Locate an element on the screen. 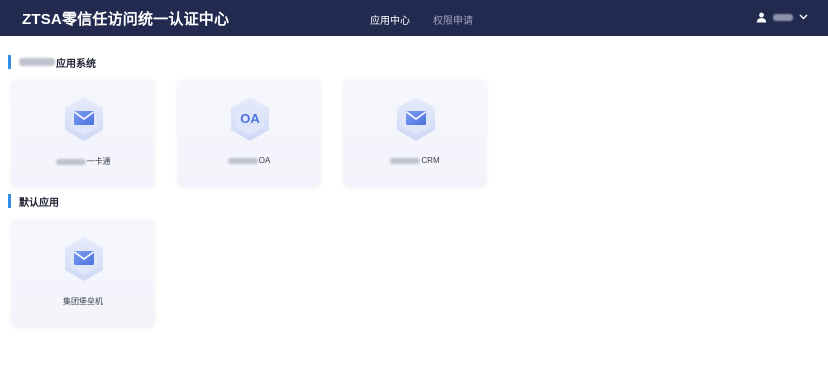 The width and height of the screenshot is (828, 371). app-card-oa: OA OA is located at coordinates (249, 133).